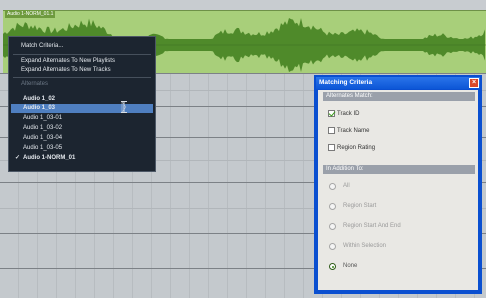 This screenshot has width=486, height=298. I want to click on radio-within-selection, so click(332, 246).